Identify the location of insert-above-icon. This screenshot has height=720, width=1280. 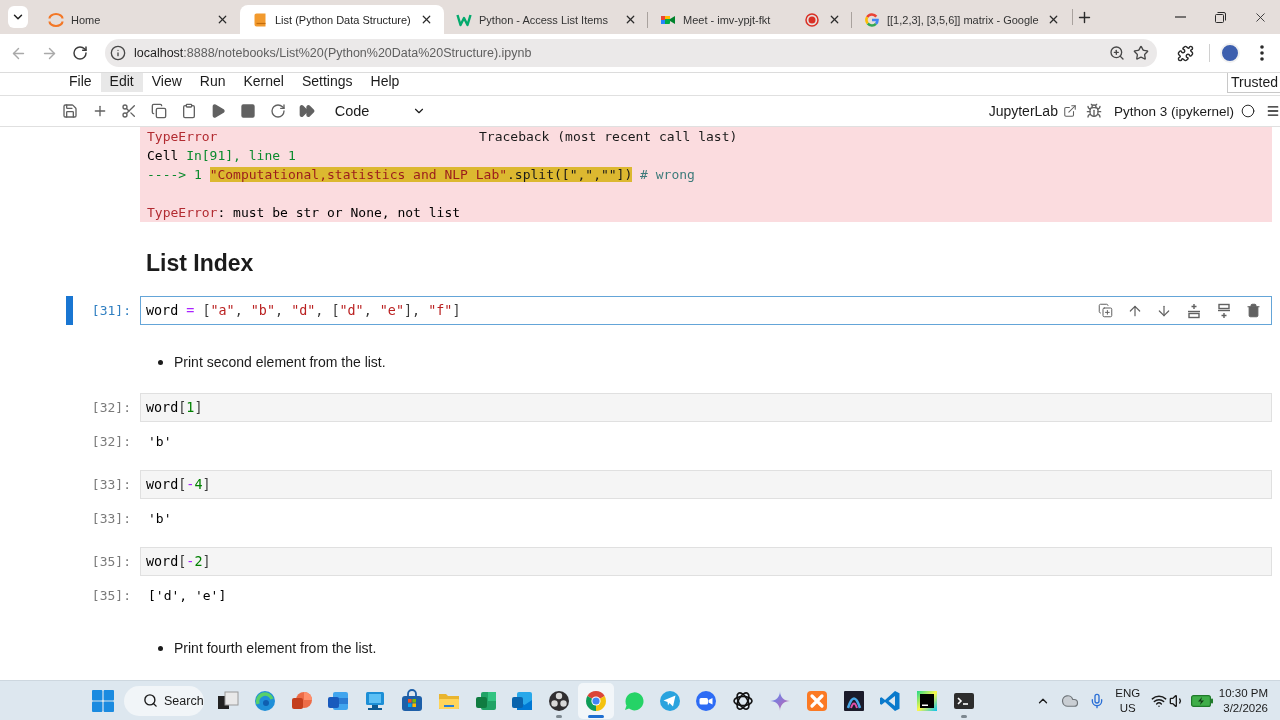
(1194, 310).